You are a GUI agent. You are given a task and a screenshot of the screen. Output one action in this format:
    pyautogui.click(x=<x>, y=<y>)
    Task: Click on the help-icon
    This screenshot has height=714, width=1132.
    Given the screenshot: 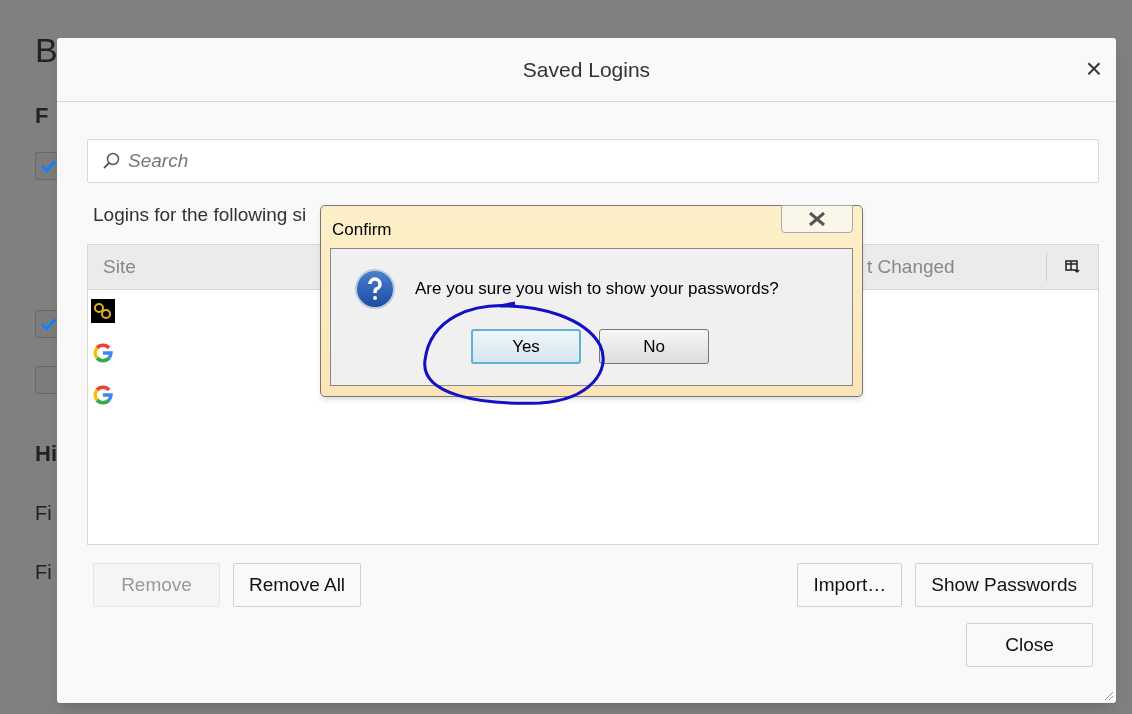 What is the action you would take?
    pyautogui.click(x=375, y=289)
    